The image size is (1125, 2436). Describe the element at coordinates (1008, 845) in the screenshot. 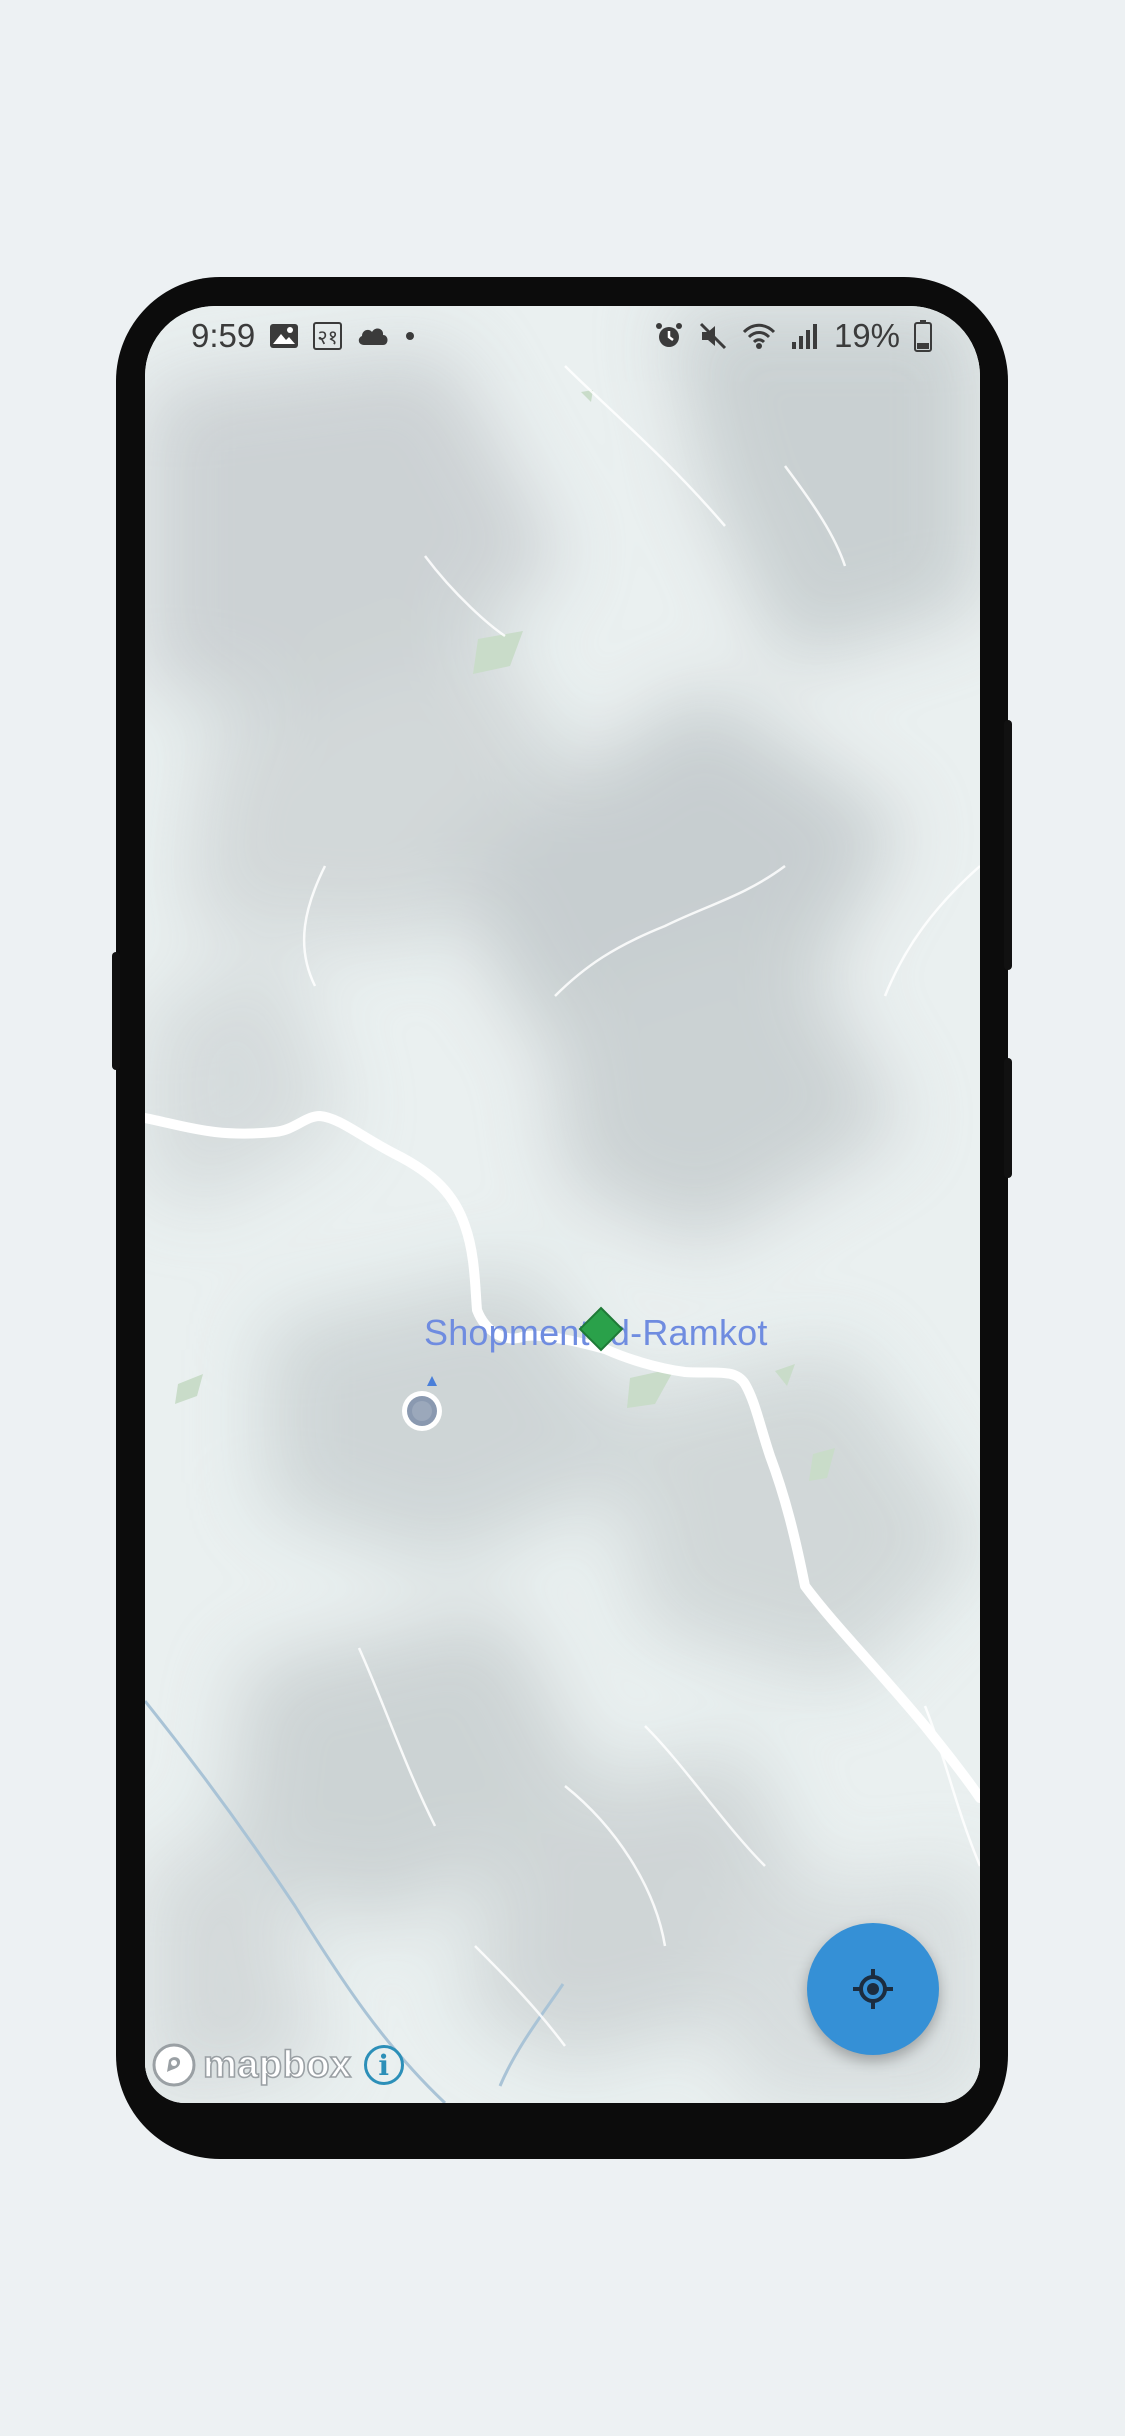

I see `power-button` at that location.